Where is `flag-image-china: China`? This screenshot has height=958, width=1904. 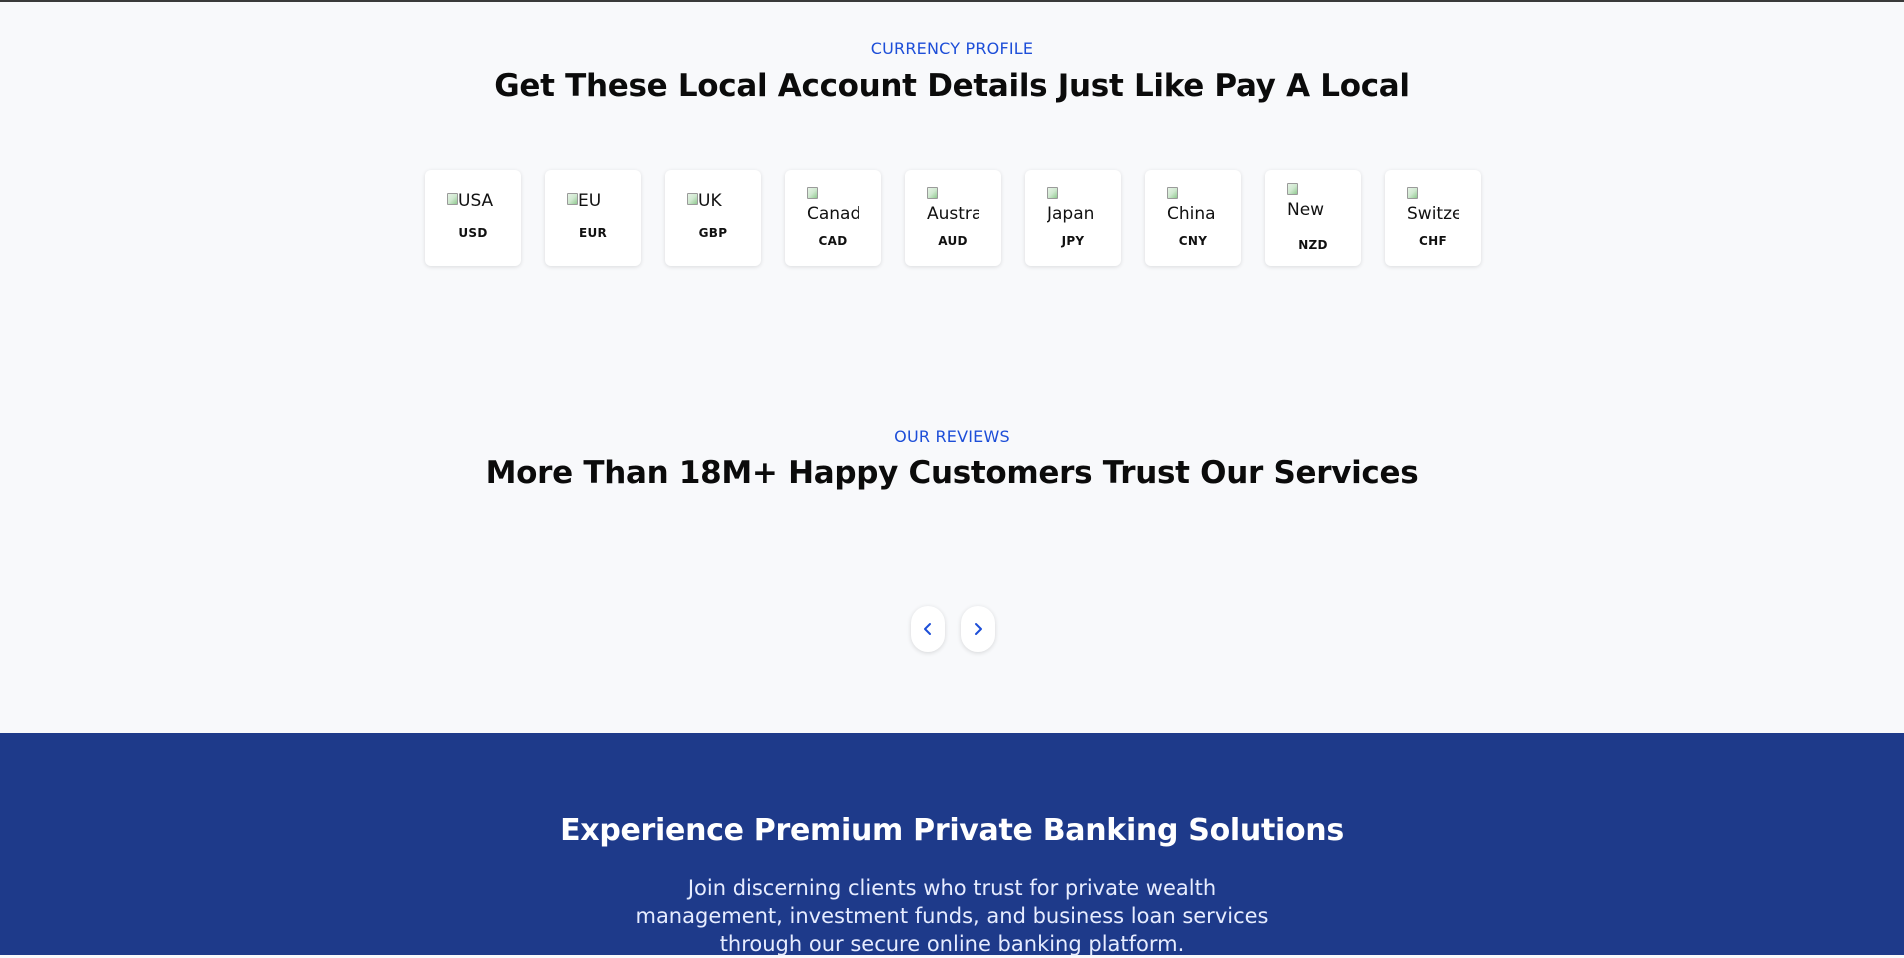 flag-image-china: China is located at coordinates (1193, 205).